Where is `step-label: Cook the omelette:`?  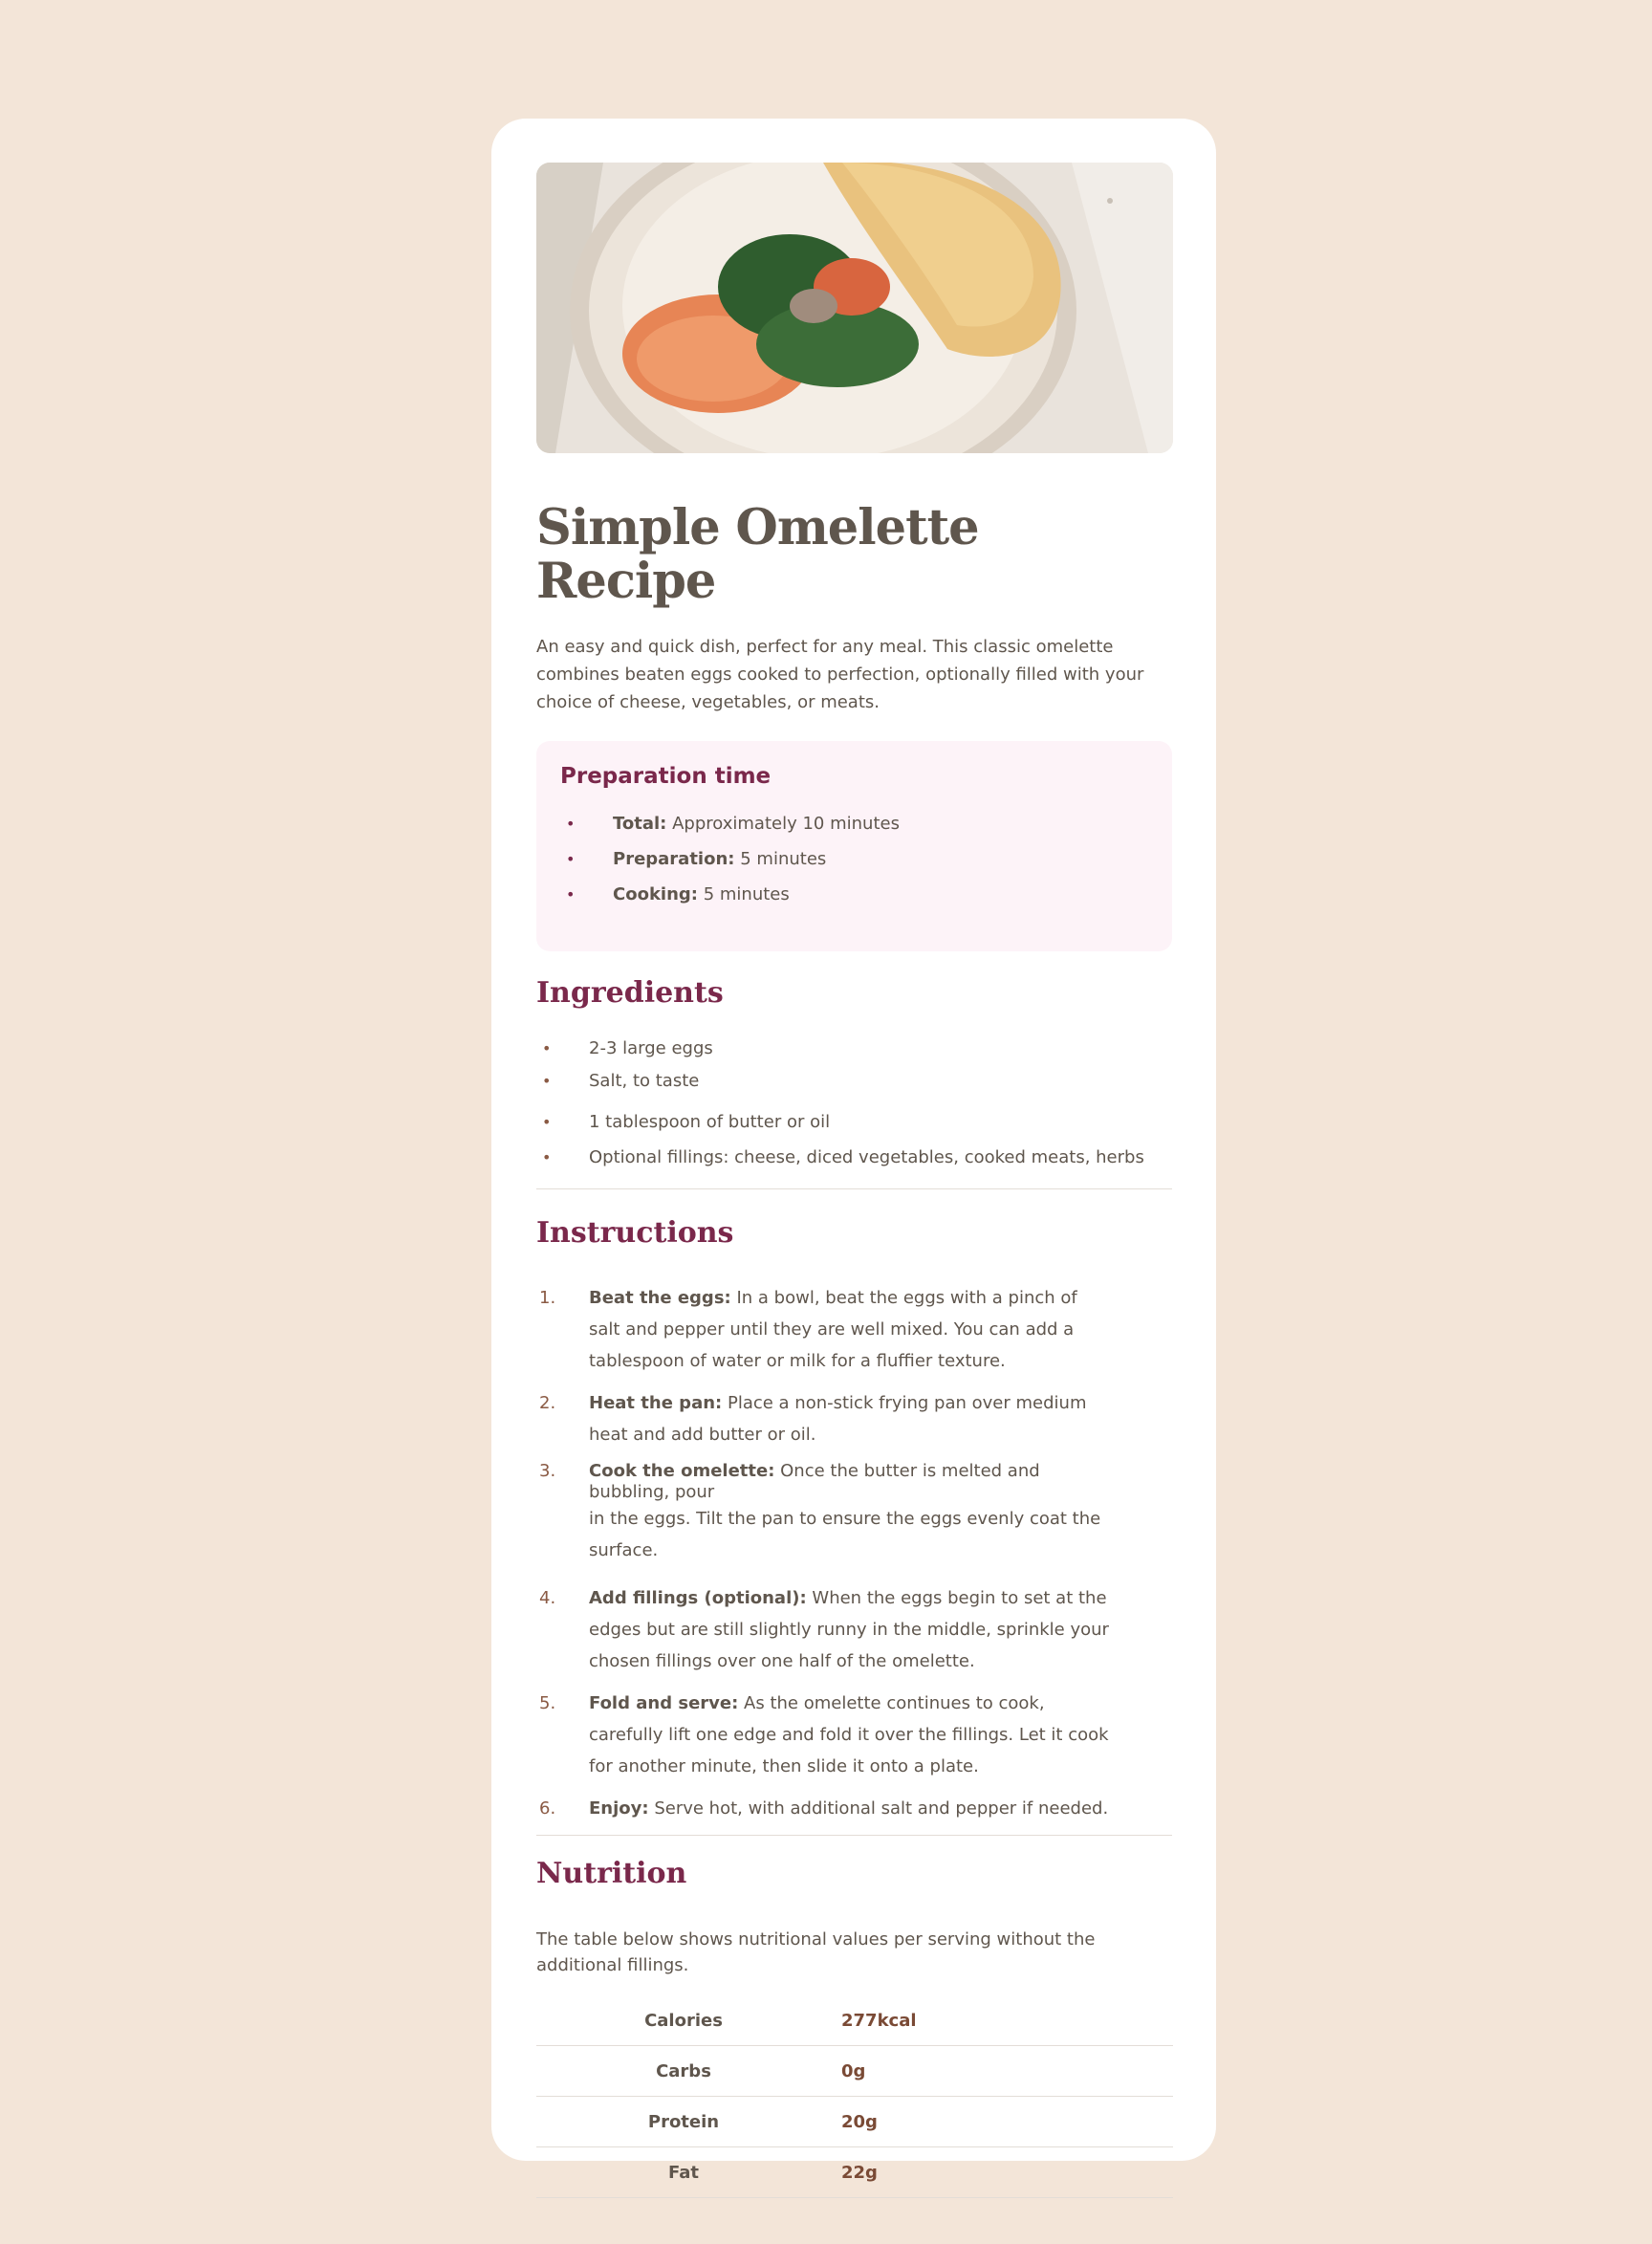 step-label: Cook the omelette: is located at coordinates (682, 1472).